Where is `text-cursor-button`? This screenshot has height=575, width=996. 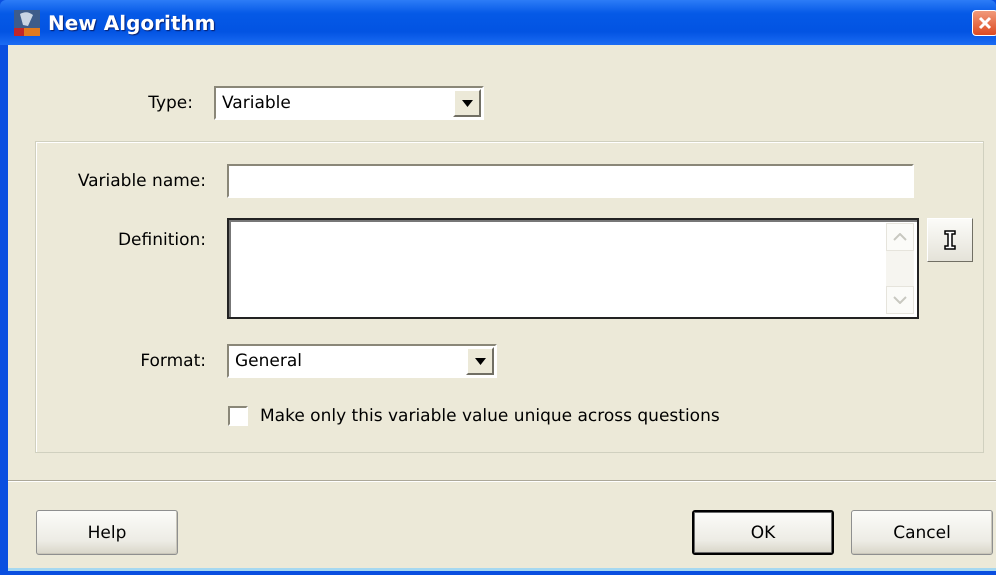
text-cursor-button is located at coordinates (950, 240).